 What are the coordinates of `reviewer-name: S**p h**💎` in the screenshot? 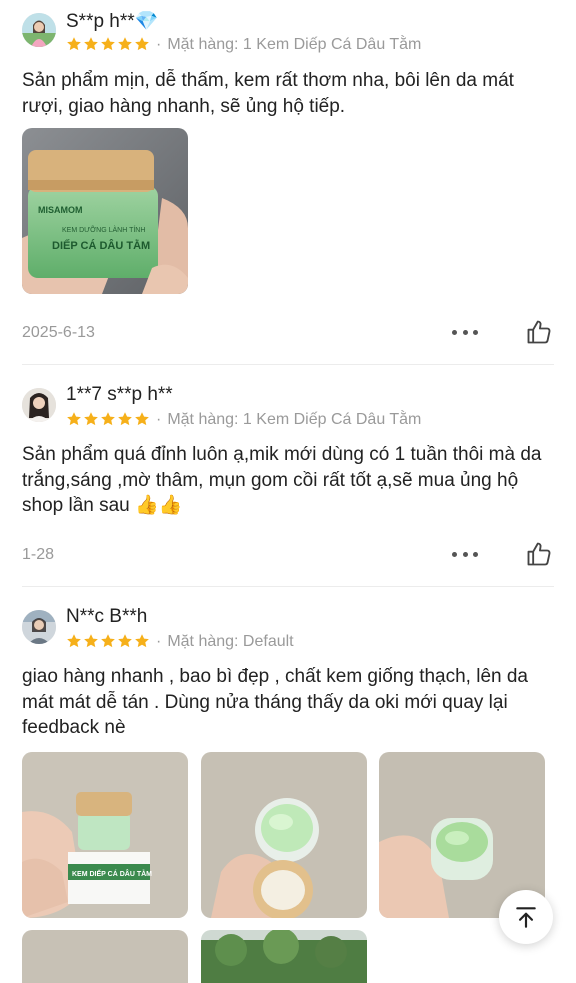 It's located at (112, 21).